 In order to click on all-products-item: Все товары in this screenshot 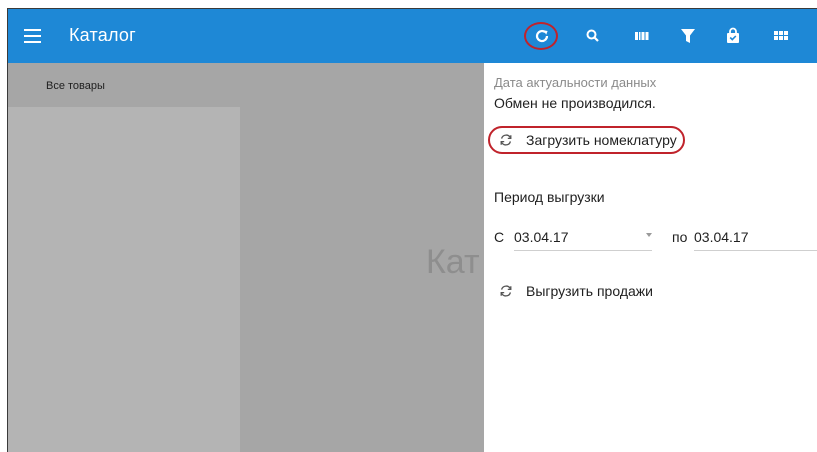, I will do `click(75, 86)`.